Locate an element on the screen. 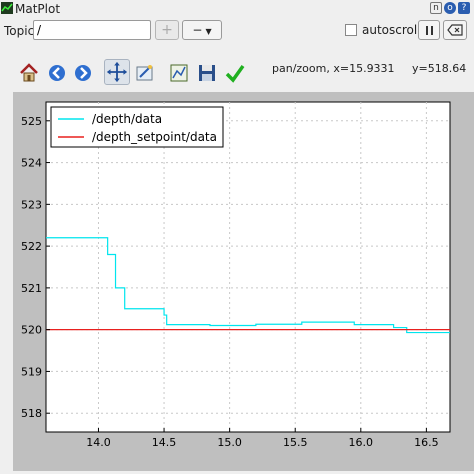  x-tick-label: 15.5 is located at coordinates (295, 442).